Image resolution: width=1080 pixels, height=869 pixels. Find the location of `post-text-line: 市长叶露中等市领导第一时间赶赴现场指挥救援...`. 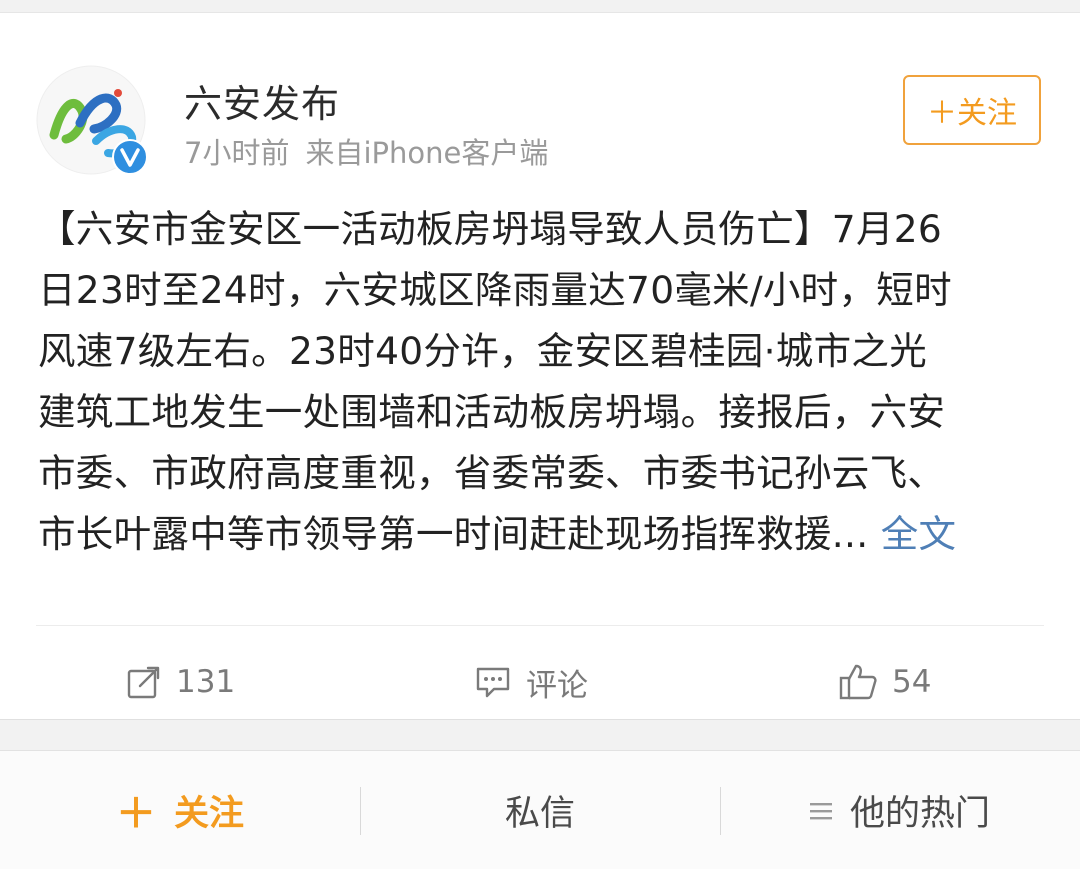

post-text-line: 市长叶露中等市领导第一时间赶赴现场指挥救援... is located at coordinates (453, 534).